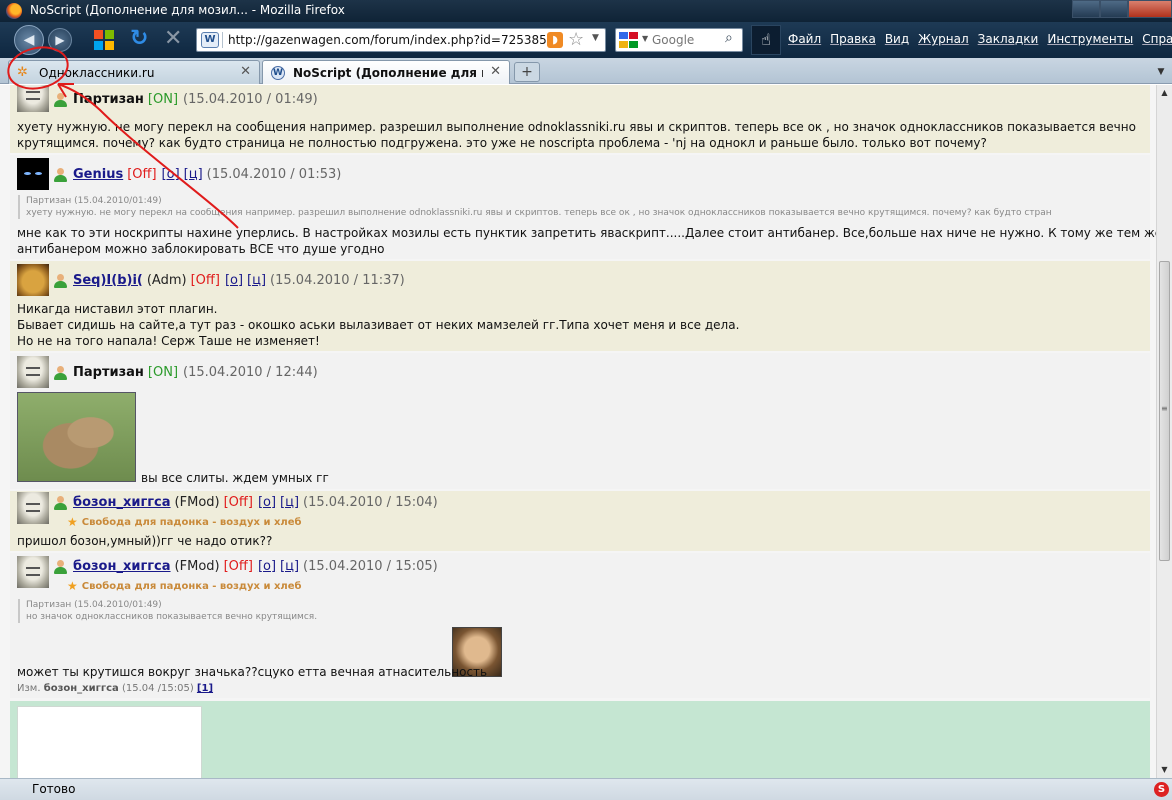 The image size is (1172, 800). Describe the element at coordinates (108, 99) in the screenshot. I see `post-author: Партизан` at that location.